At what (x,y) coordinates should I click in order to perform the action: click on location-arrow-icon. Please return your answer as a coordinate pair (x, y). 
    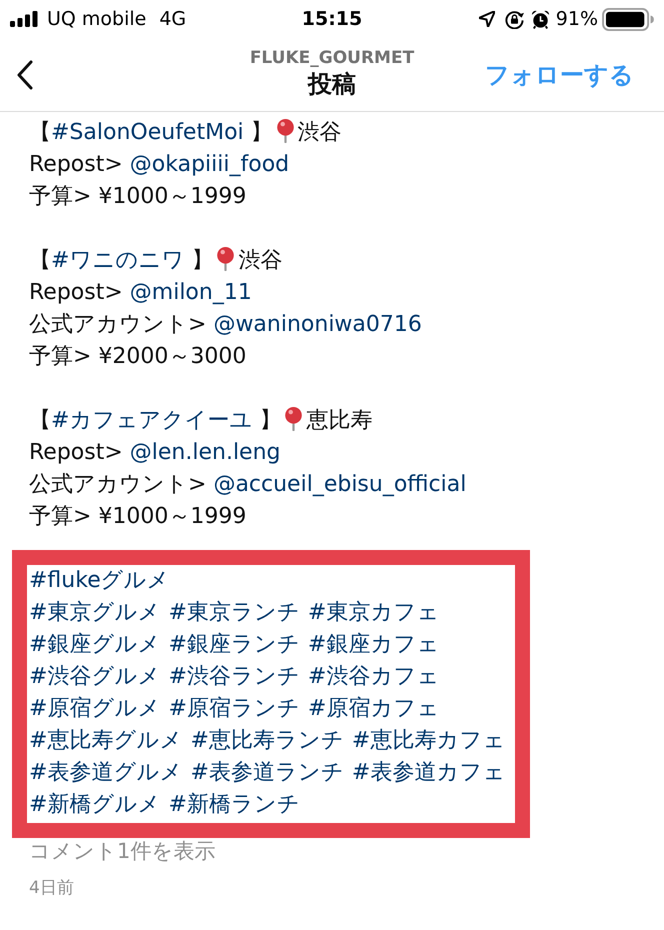
    Looking at the image, I should click on (486, 19).